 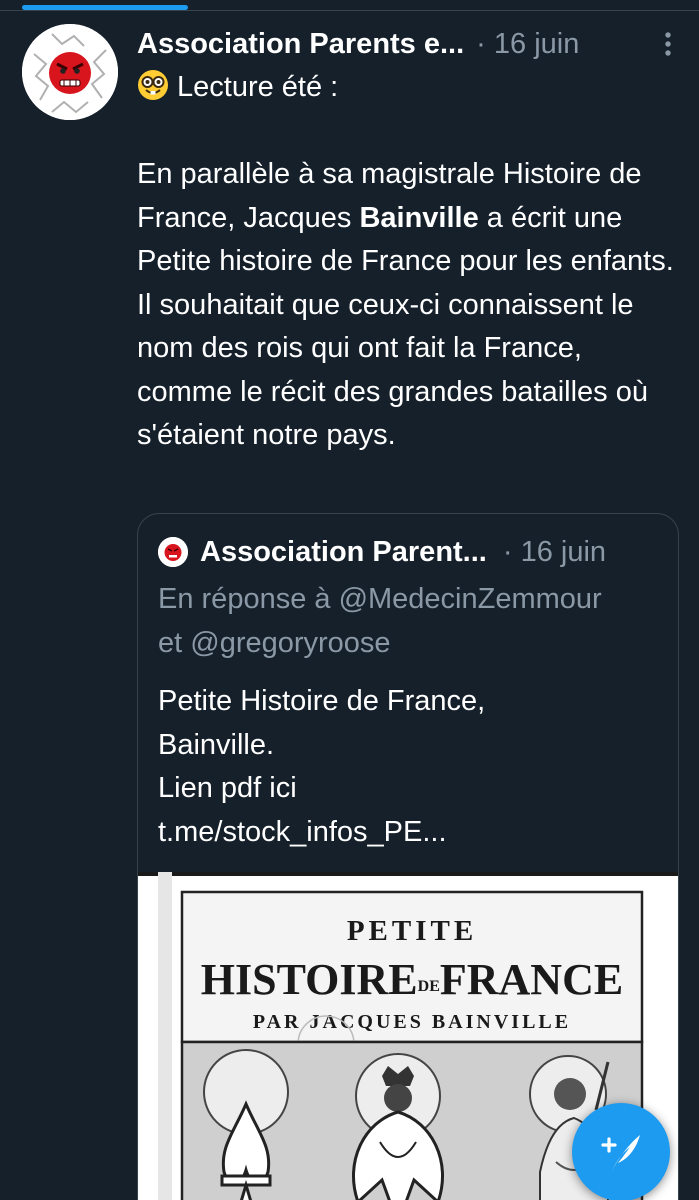 I want to click on reply-prefix: En réponse à, so click(x=244, y=599).